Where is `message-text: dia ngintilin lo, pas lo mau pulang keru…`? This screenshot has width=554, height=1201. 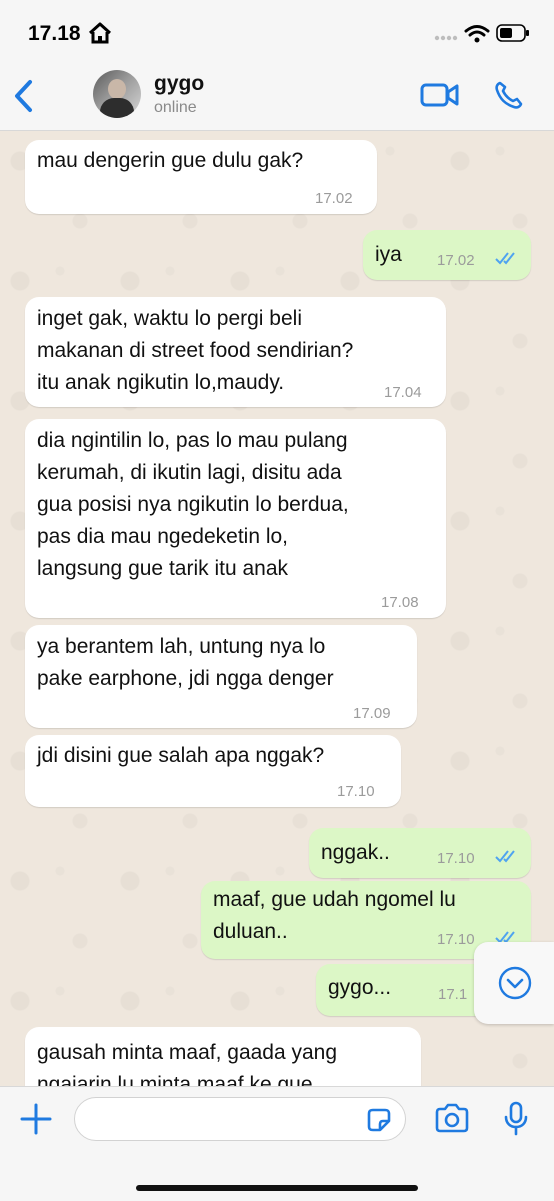 message-text: dia ngintilin lo, pas lo mau pulang keru… is located at coordinates (193, 504).